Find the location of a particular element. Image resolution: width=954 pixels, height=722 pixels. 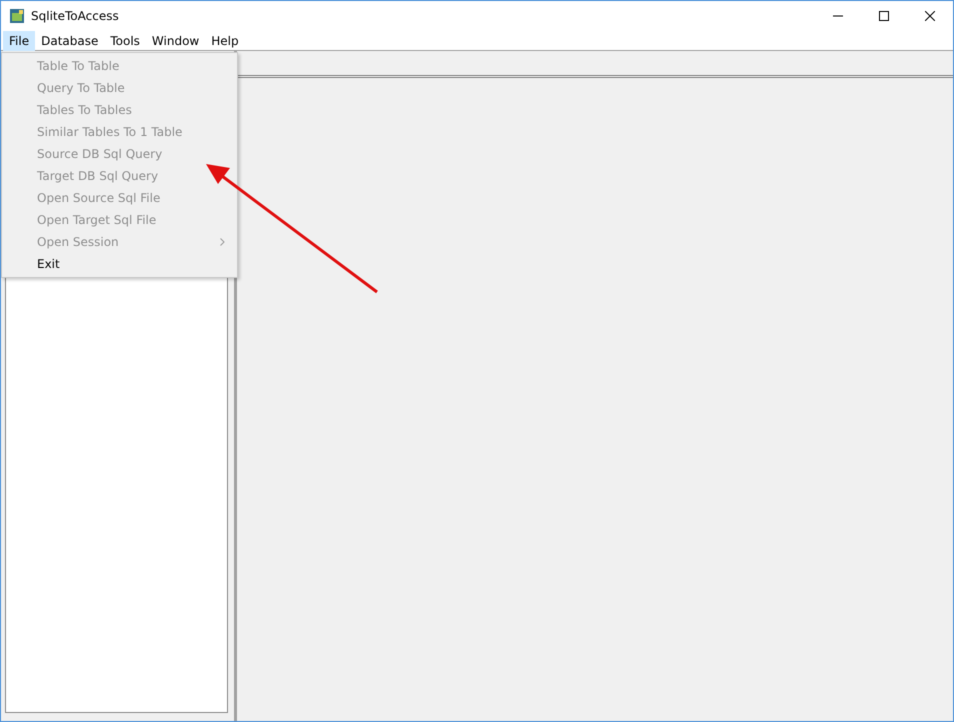

app-icon is located at coordinates (17, 16).